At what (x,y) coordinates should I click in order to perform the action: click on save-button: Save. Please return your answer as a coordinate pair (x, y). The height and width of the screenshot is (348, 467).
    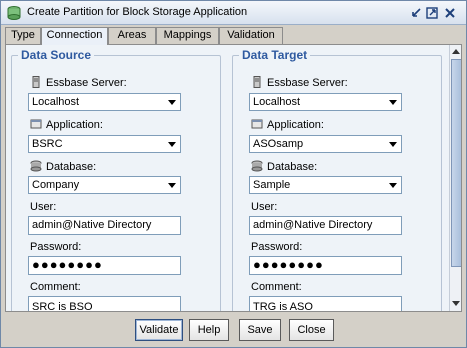
    Looking at the image, I should click on (260, 330).